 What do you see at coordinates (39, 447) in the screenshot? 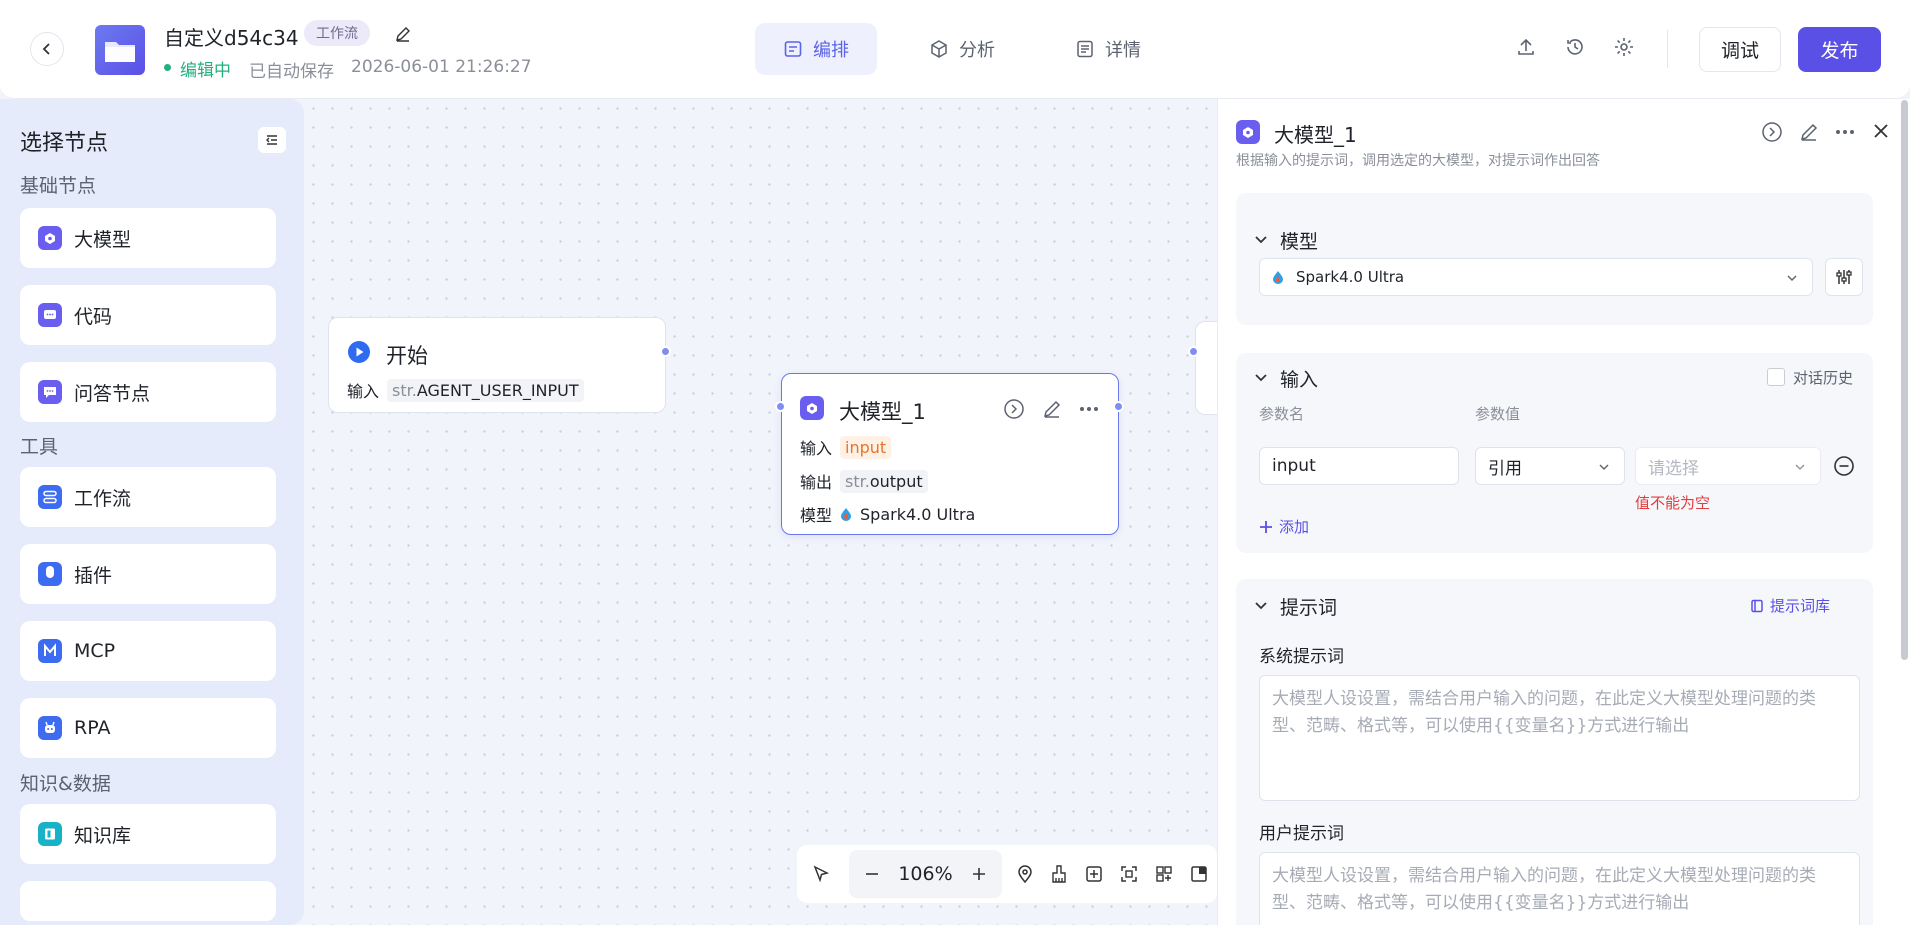
I see `group-tools-label: 工具` at bounding box center [39, 447].